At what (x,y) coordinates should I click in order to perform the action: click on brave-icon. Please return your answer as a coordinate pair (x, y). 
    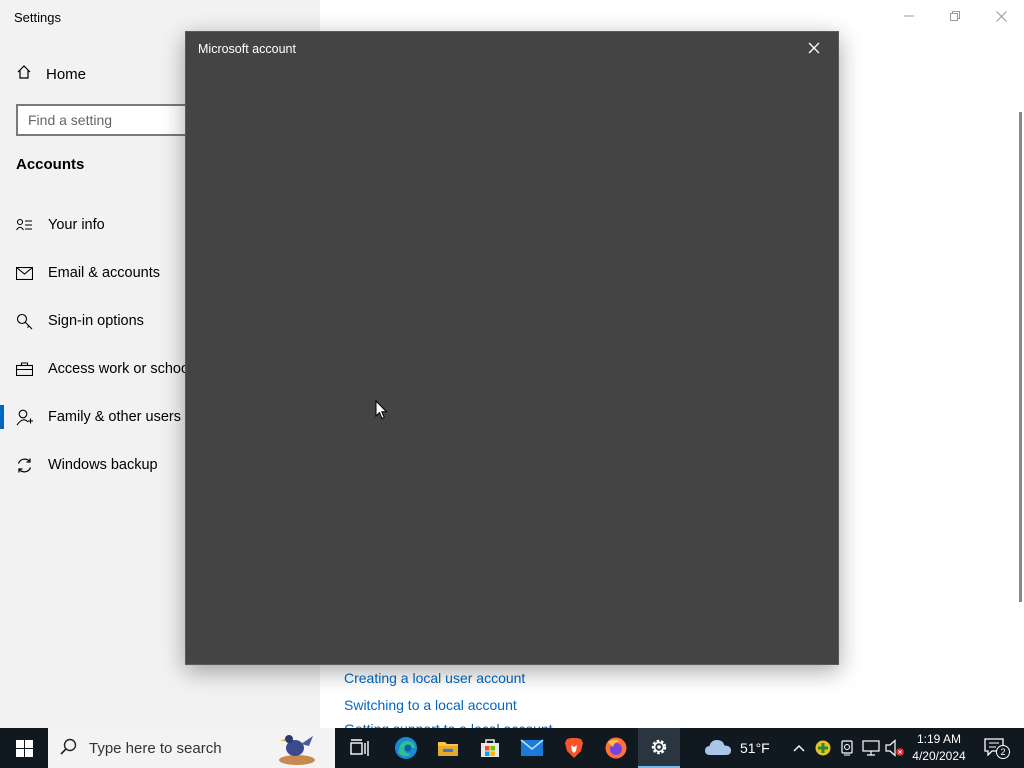
    Looking at the image, I should click on (574, 748).